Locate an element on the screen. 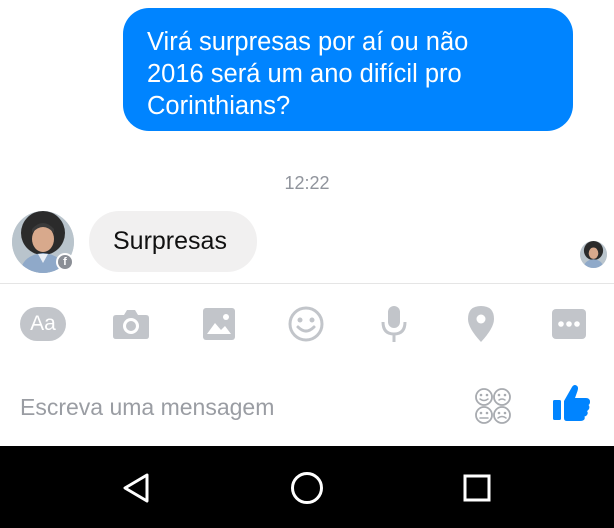 This screenshot has height=528, width=614. gallery-icon is located at coordinates (219, 324).